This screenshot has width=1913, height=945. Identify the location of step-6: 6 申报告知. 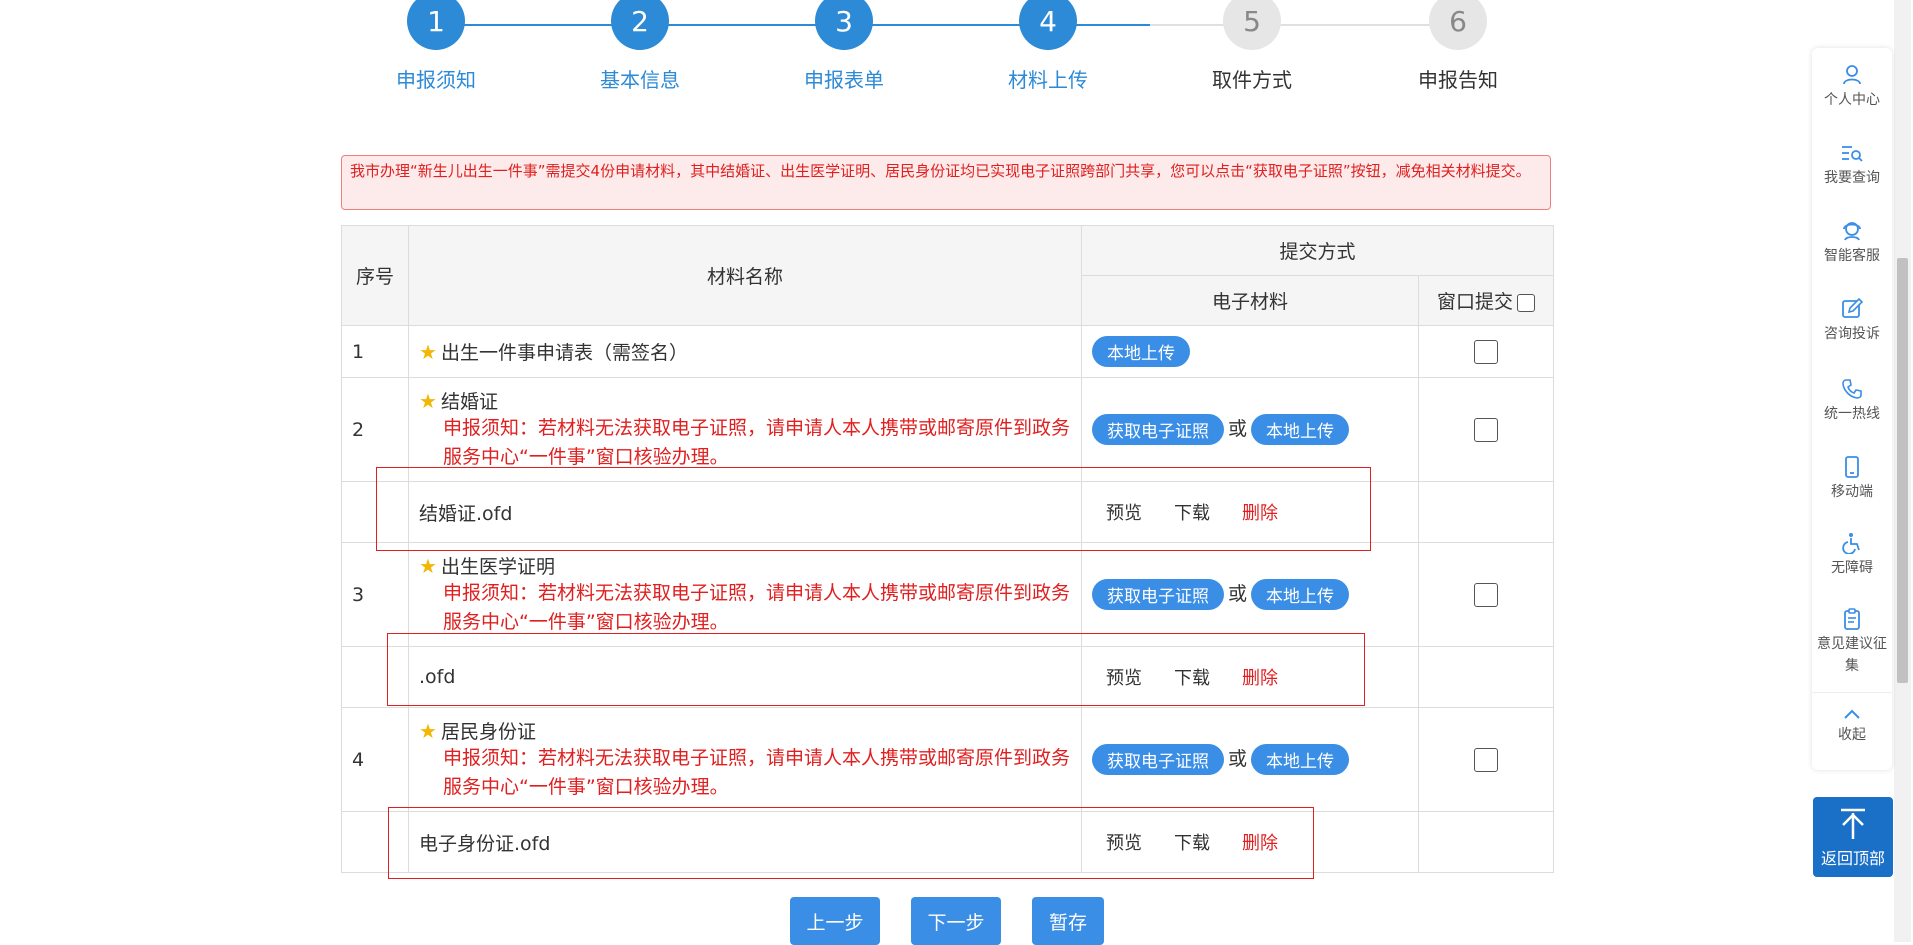
(1458, 46).